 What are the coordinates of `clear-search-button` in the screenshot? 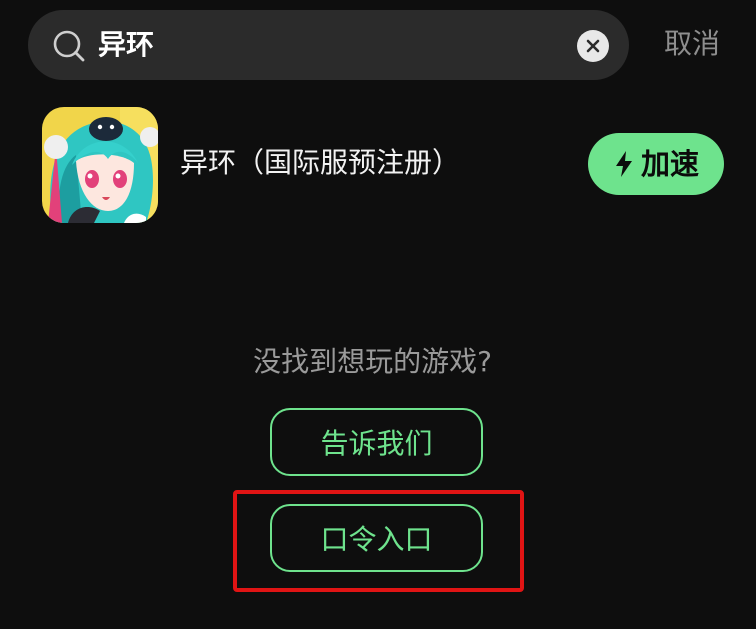 It's located at (593, 46).